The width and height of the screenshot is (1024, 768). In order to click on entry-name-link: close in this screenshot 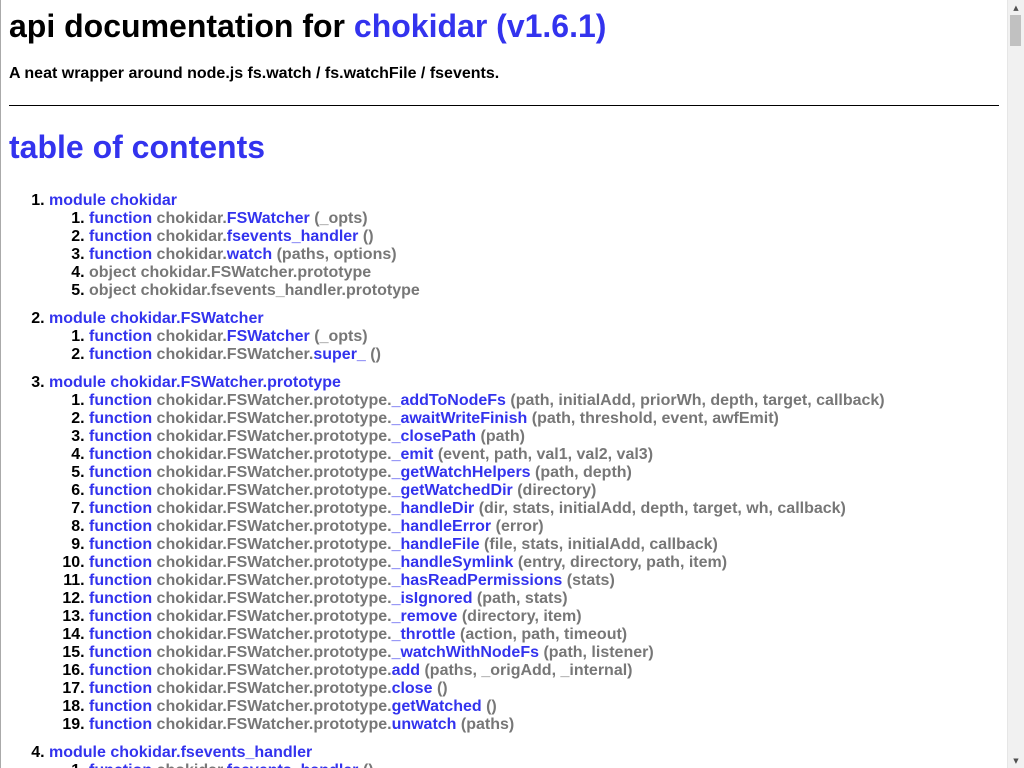, I will do `click(412, 688)`.